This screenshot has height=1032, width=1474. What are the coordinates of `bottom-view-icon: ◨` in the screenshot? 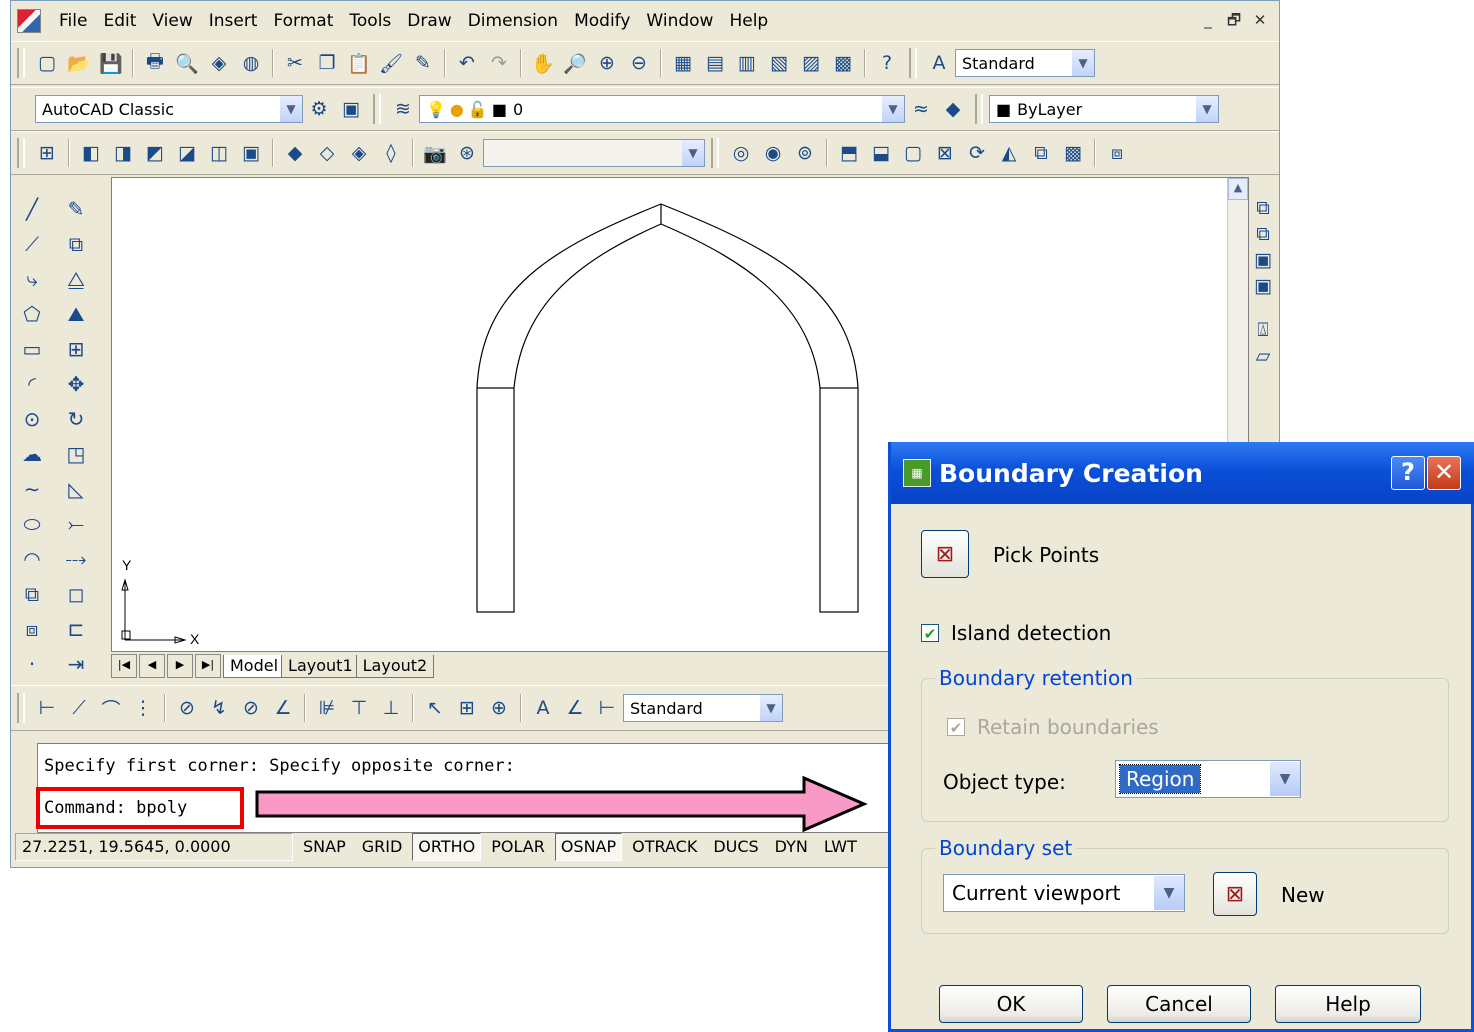 It's located at (123, 153).